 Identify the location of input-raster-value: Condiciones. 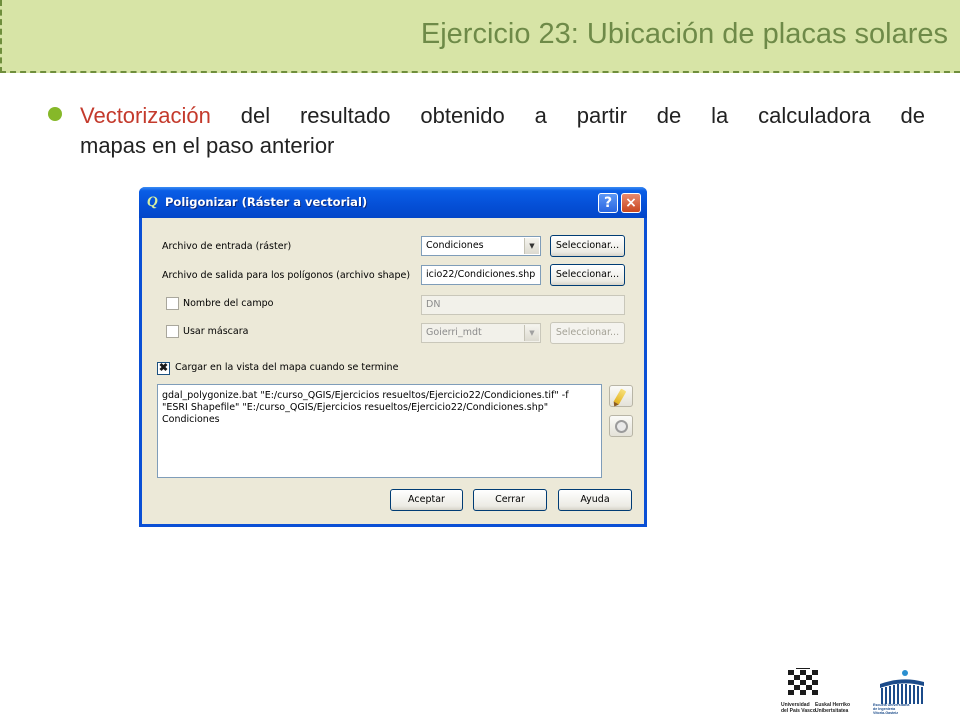
(455, 245).